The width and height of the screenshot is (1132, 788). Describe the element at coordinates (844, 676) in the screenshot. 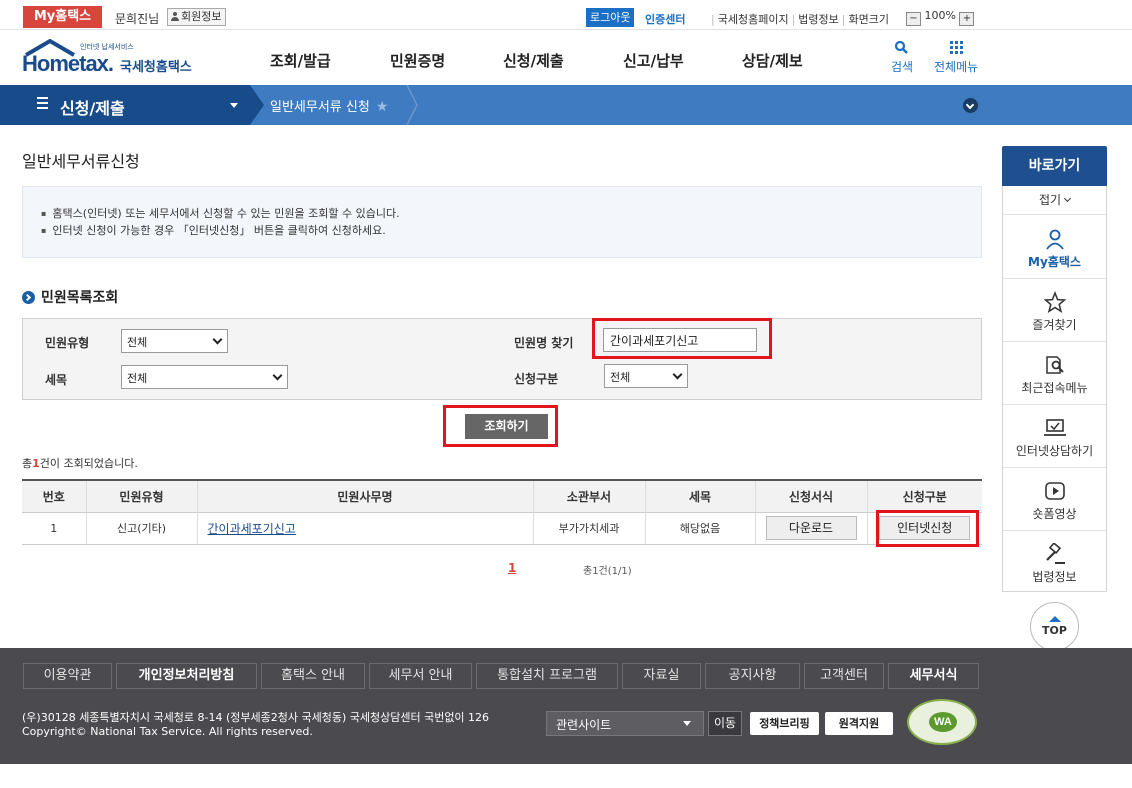

I see `footer-customer-center-link: 고객센터` at that location.